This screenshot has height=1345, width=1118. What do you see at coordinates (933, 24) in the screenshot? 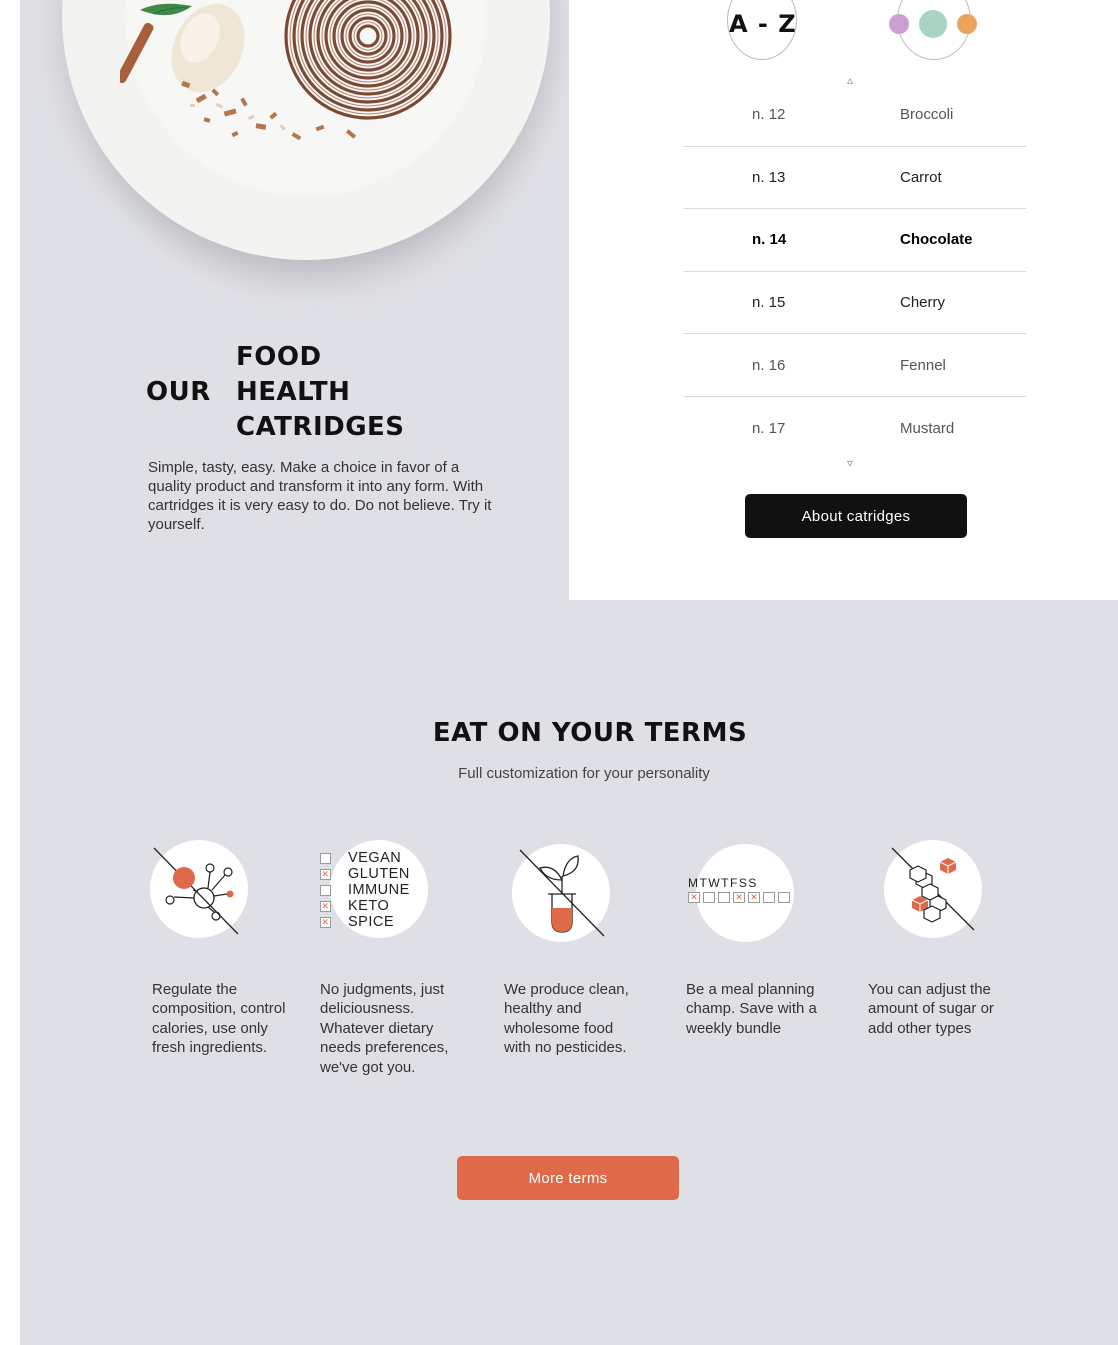
I see `color-dot-green` at bounding box center [933, 24].